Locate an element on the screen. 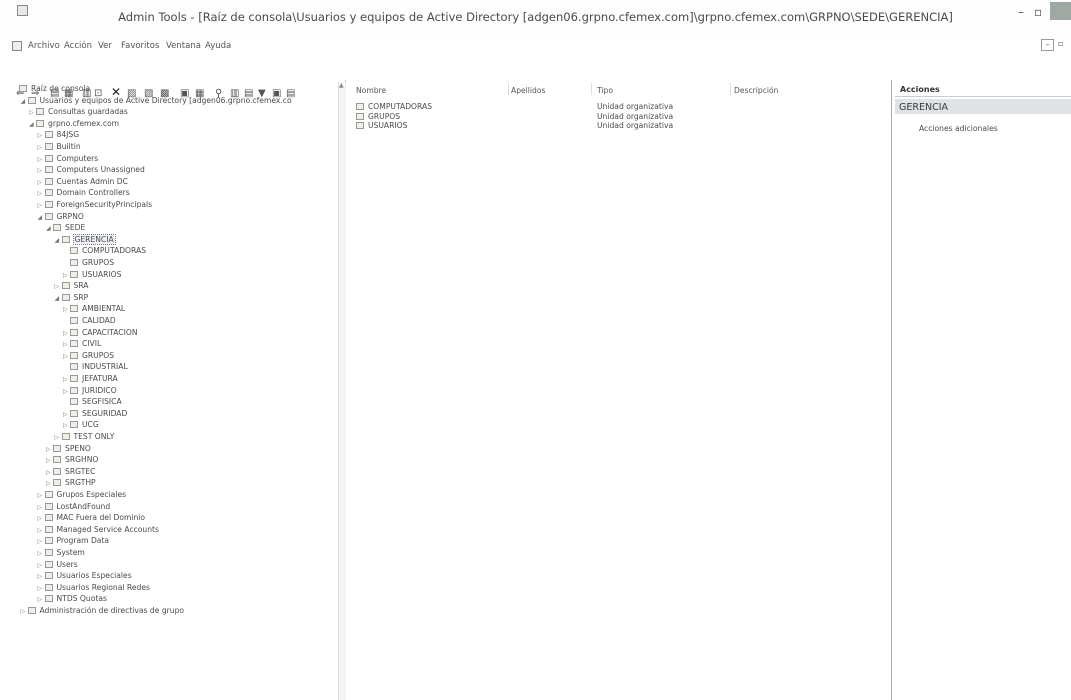 This screenshot has width=1071, height=700. tree-item: ▷ 84JSG is located at coordinates (59, 134).